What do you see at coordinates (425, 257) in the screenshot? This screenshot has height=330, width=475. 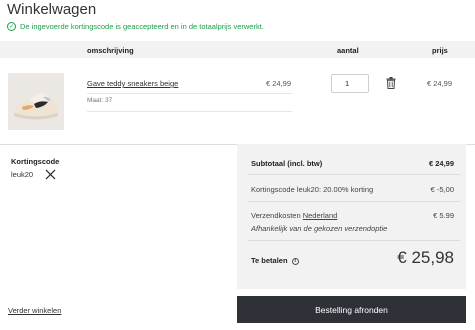 I see `total-value: € 25,98` at bounding box center [425, 257].